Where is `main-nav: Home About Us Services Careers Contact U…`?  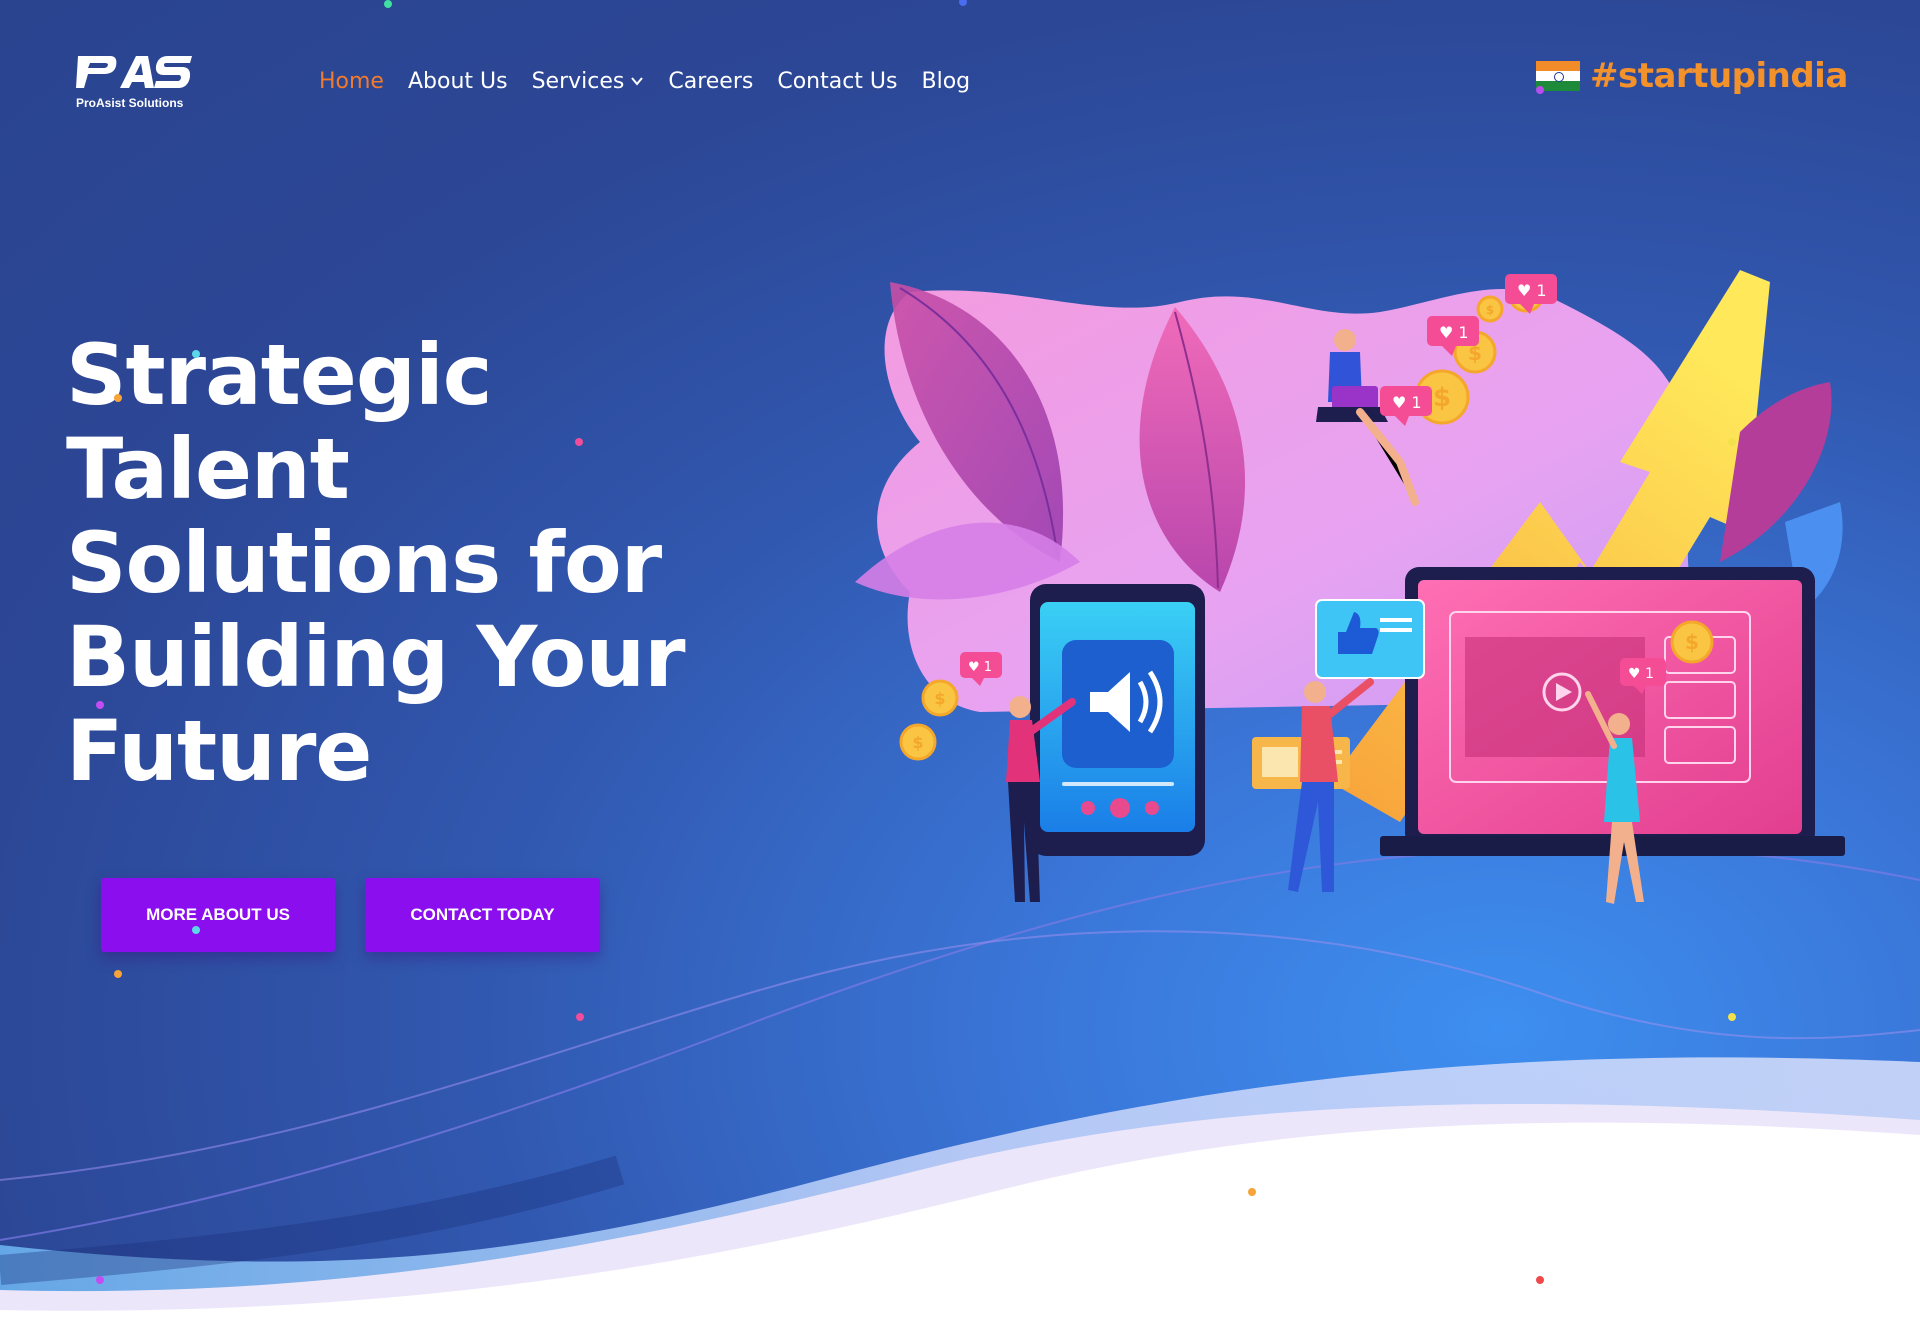 main-nav: Home About Us Services Careers Contact U… is located at coordinates (656, 81).